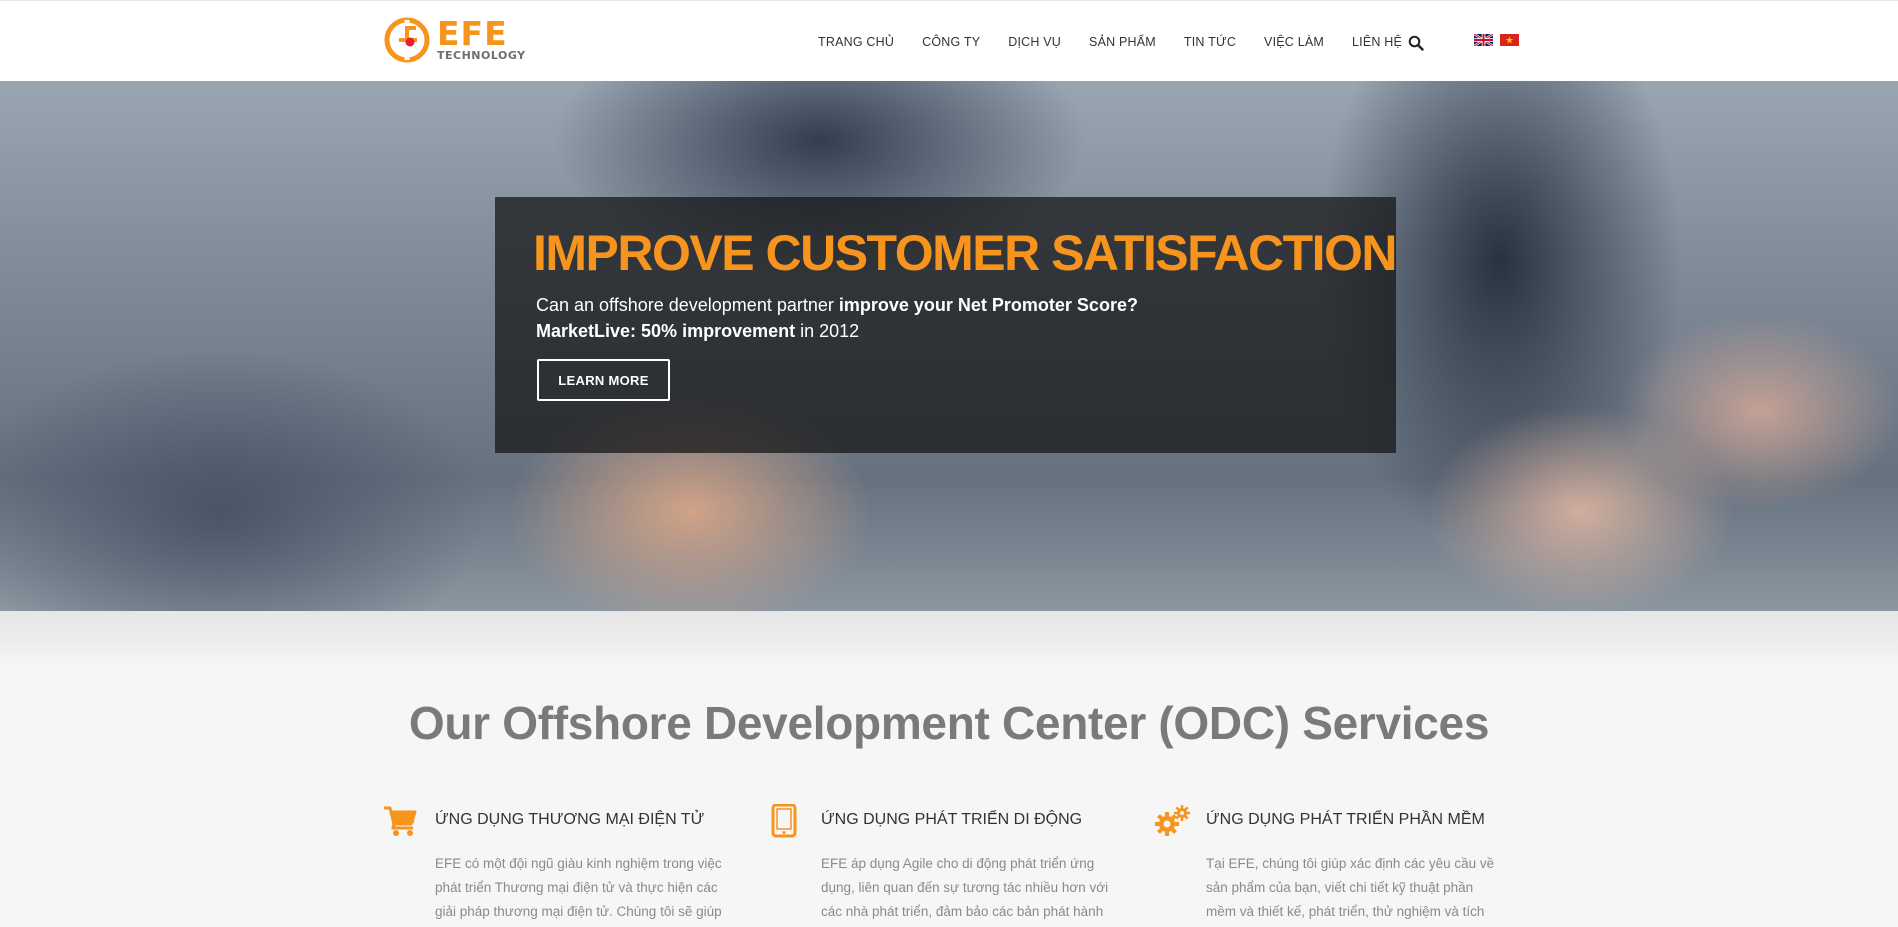 The height and width of the screenshot is (927, 1898). I want to click on nav-item-contact: LIÊN HỆ, so click(1377, 42).